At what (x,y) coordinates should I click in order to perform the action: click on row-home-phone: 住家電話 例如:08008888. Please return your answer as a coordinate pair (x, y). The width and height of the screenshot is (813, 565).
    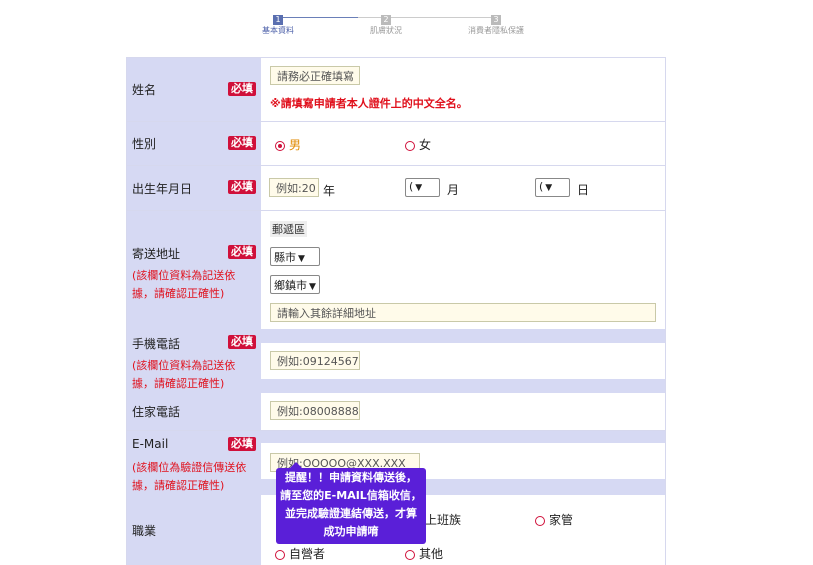
    Looking at the image, I should click on (396, 411).